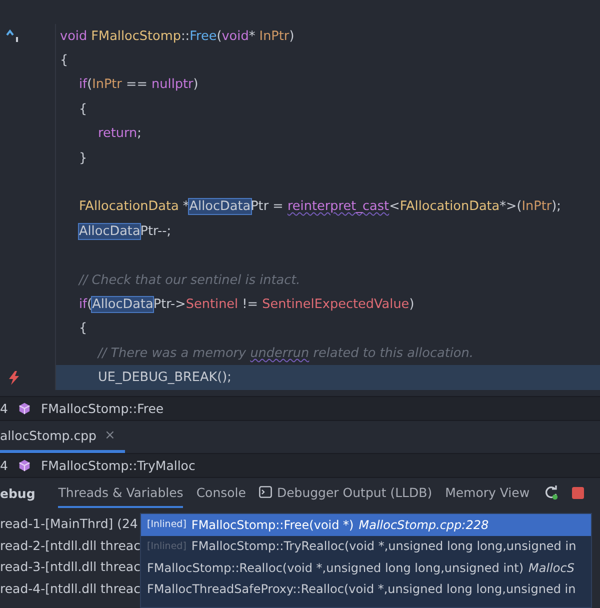  Describe the element at coordinates (366, 546) in the screenshot. I see `frame-item: [Inlined] FMallocStomp::TryRealloc(void *,unsigned long long,unsigned in` at that location.